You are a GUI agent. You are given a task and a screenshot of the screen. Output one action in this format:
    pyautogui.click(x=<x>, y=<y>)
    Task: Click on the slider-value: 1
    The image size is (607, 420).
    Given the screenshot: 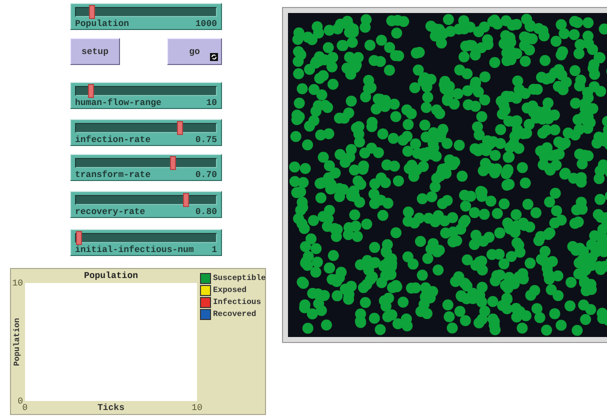 What is the action you would take?
    pyautogui.click(x=214, y=250)
    